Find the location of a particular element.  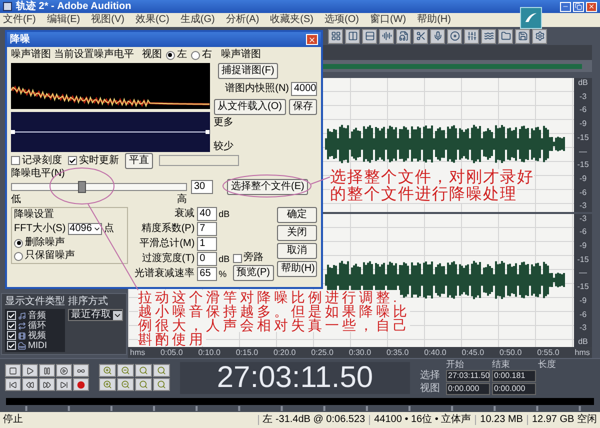

button: 取消 is located at coordinates (297, 251).